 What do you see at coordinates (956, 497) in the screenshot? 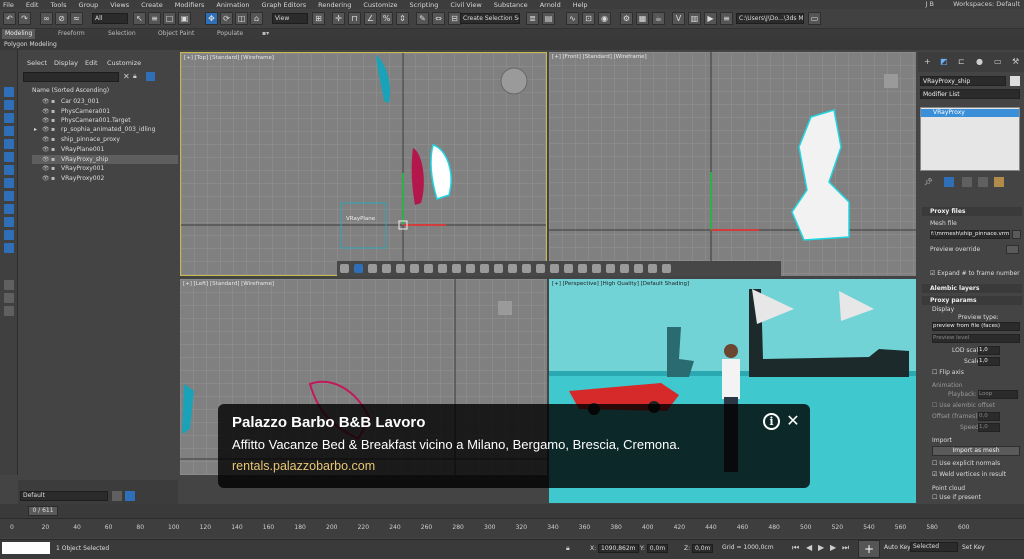
I see `use-if-present-checkbox: ☐ Use if present` at bounding box center [956, 497].